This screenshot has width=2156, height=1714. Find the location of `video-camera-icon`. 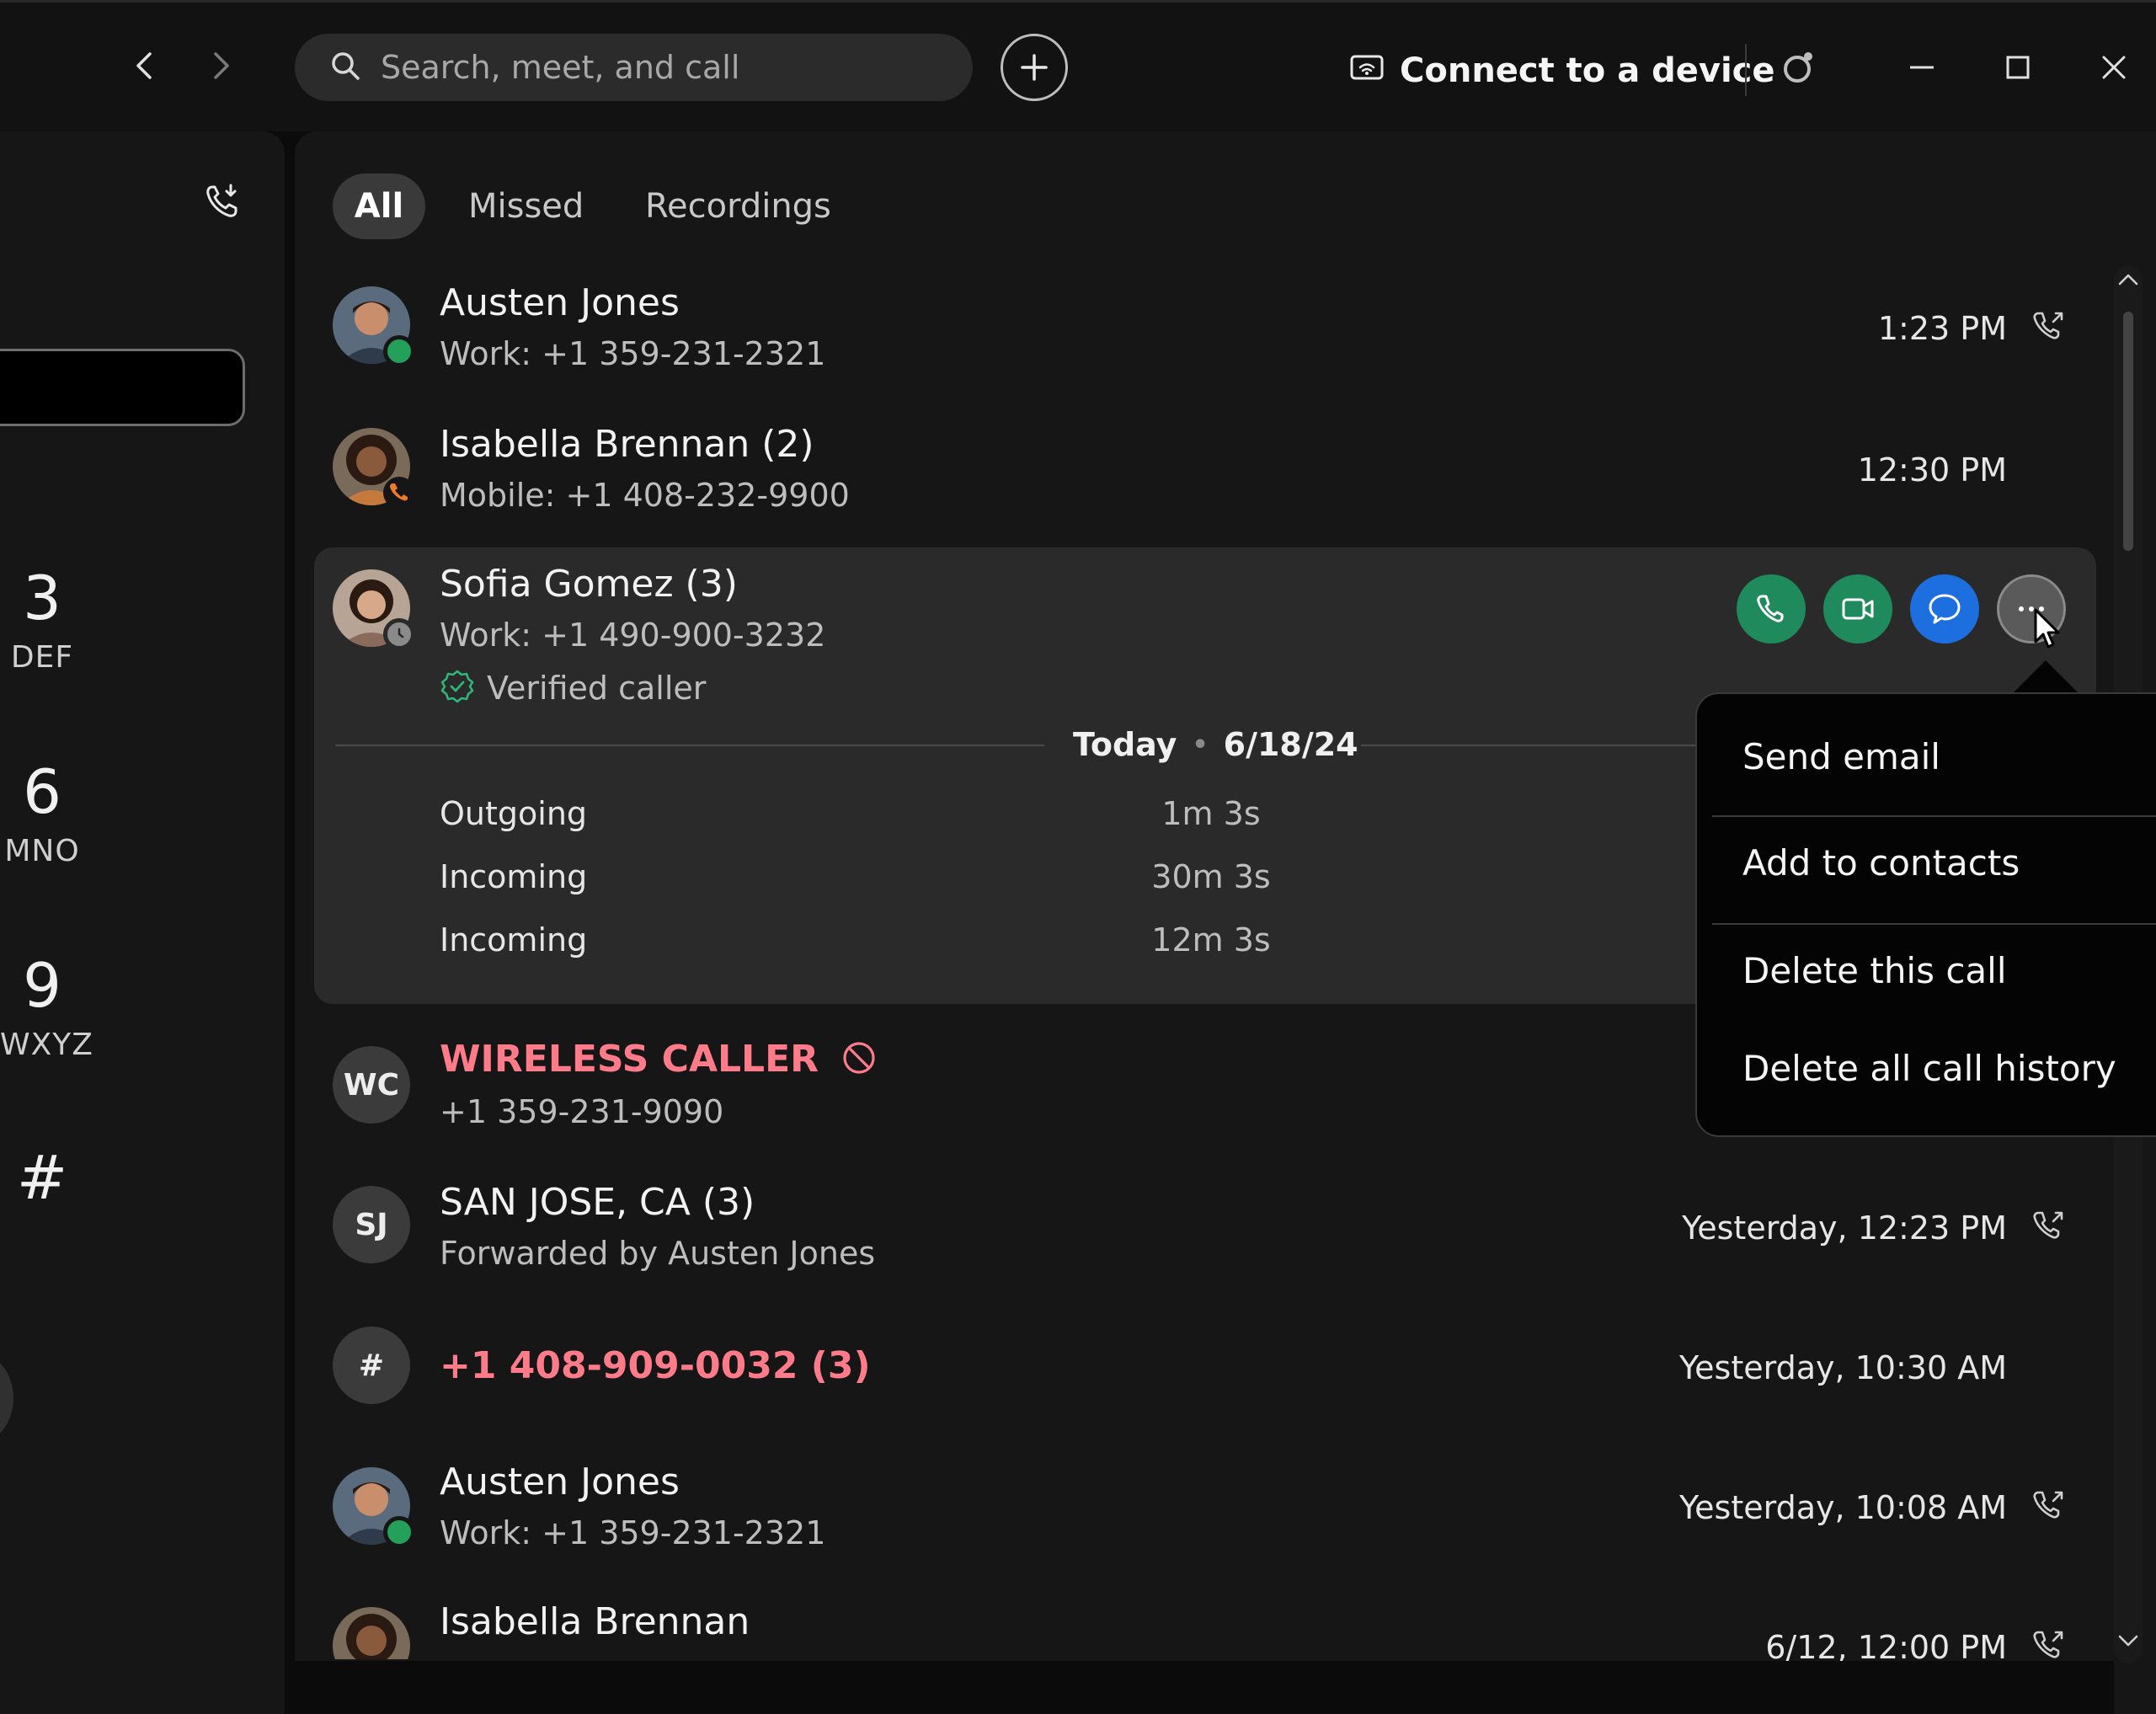

video-camera-icon is located at coordinates (1858, 609).